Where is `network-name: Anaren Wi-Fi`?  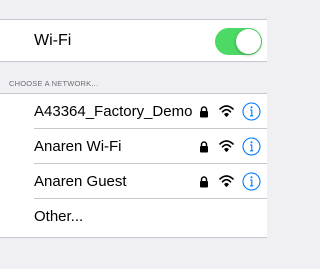
network-name: Anaren Wi-Fi is located at coordinates (78, 146).